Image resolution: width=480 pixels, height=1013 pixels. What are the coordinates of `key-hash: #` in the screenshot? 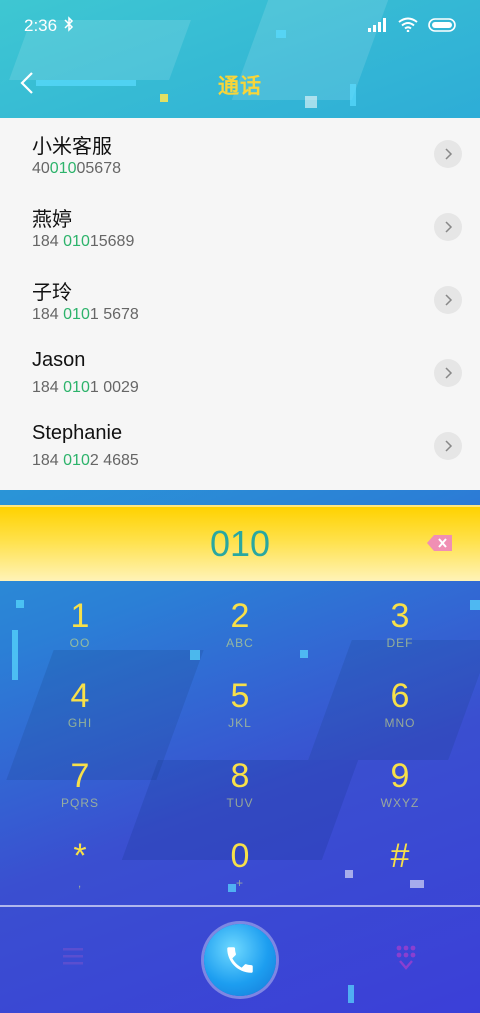 It's located at (400, 875).